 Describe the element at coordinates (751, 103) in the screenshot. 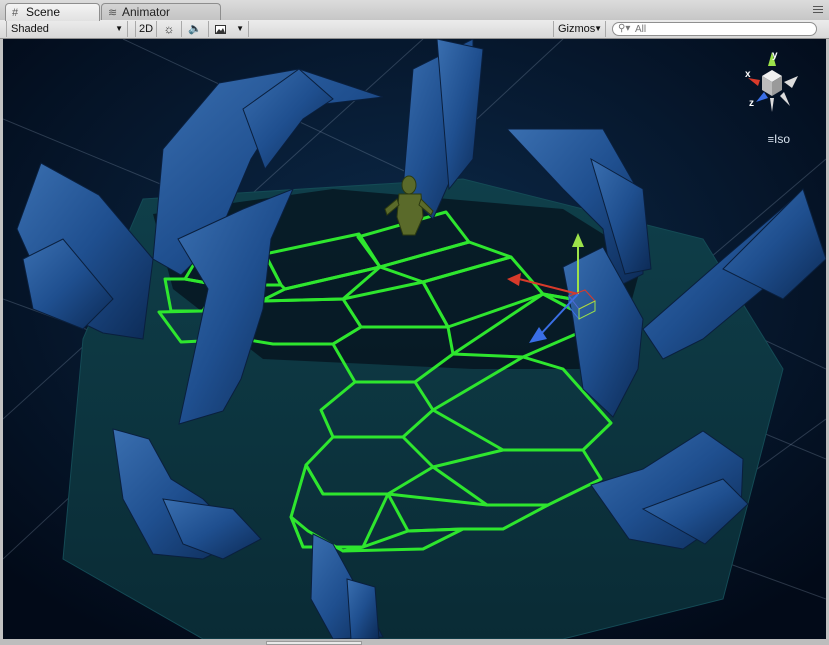

I see `gizmo-axis-z-label: z` at that location.